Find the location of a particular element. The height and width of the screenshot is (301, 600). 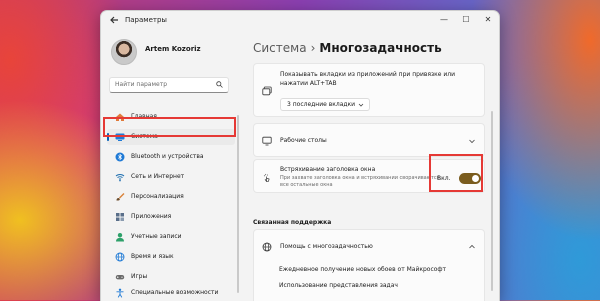

close-button: ✕ is located at coordinates (488, 20).